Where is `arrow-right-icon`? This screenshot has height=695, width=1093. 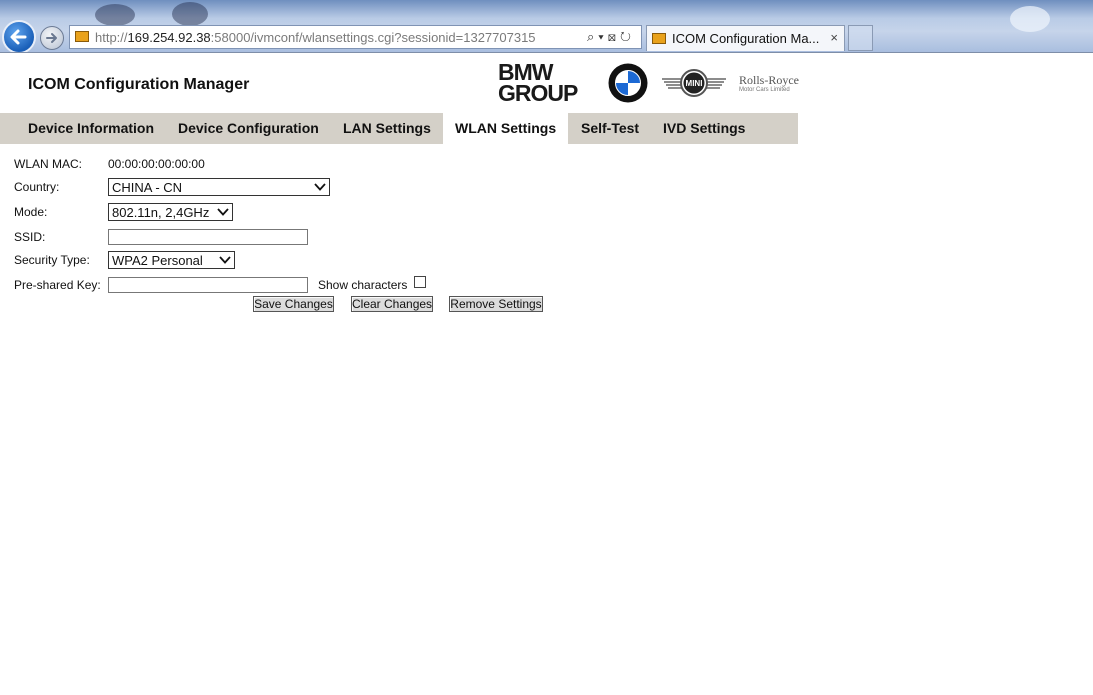 arrow-right-icon is located at coordinates (51, 38).